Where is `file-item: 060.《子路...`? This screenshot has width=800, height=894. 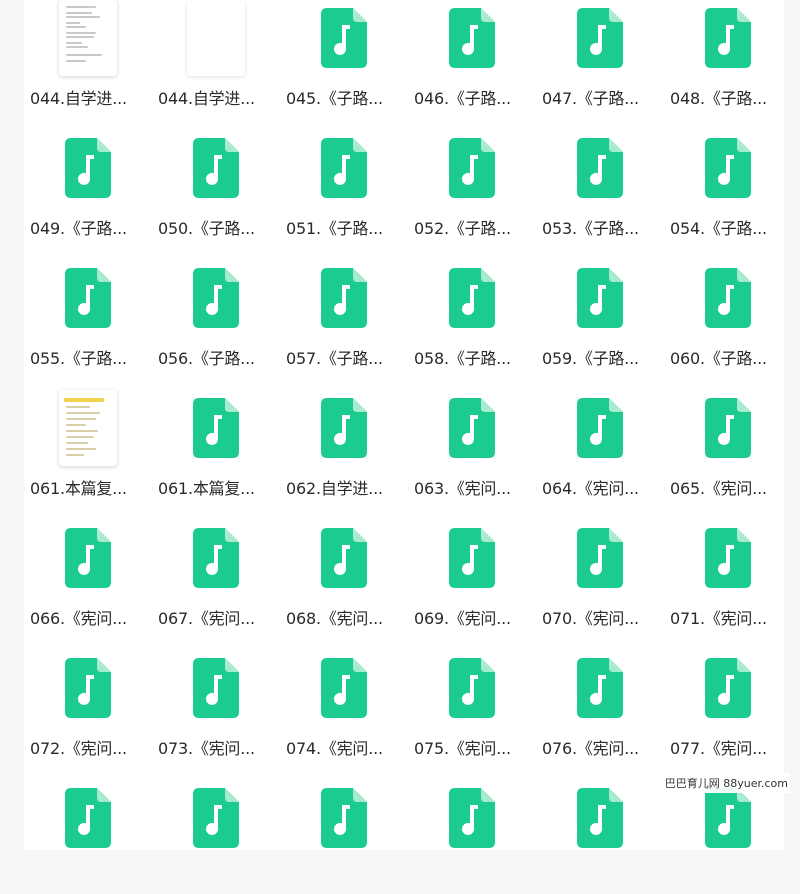
file-item: 060.《子路... is located at coordinates (728, 309).